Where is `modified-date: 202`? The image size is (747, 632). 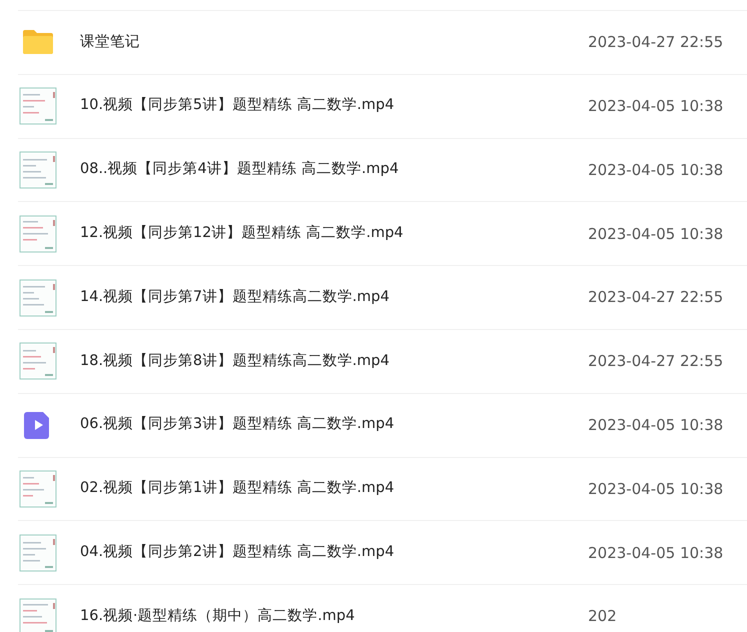 modified-date: 202 is located at coordinates (603, 617).